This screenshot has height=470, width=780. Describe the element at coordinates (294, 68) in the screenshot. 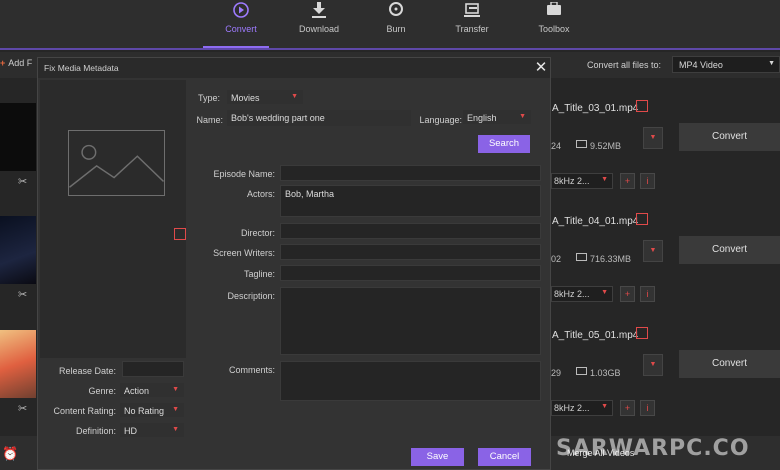

I see `dialog-title-bar: Fix Media Metadata ✕` at that location.